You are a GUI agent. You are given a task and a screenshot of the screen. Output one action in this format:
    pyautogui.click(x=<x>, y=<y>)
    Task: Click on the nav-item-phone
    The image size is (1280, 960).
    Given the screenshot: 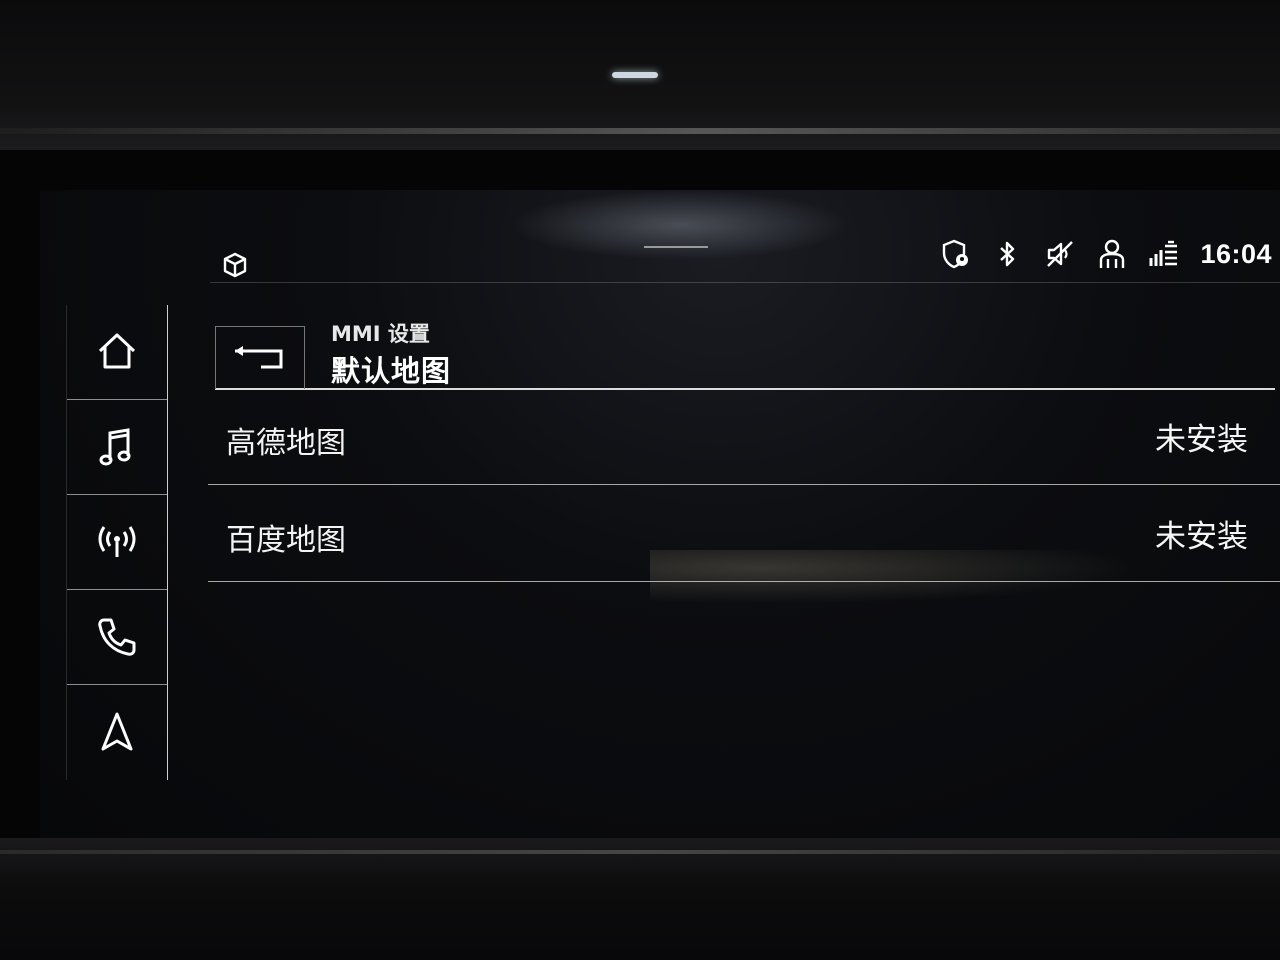 What is the action you would take?
    pyautogui.click(x=117, y=637)
    